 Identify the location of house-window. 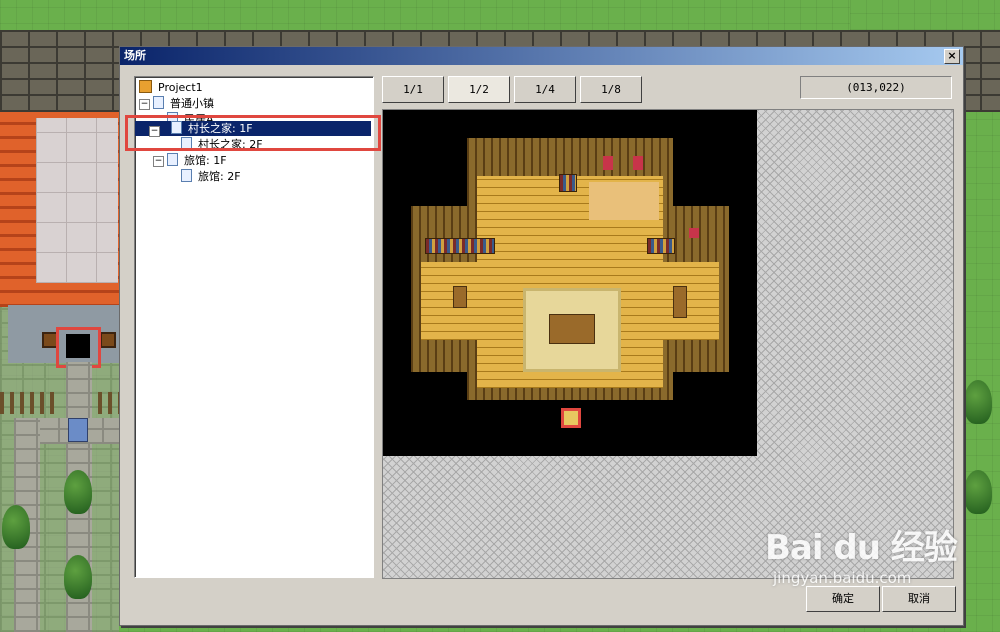
(108, 340).